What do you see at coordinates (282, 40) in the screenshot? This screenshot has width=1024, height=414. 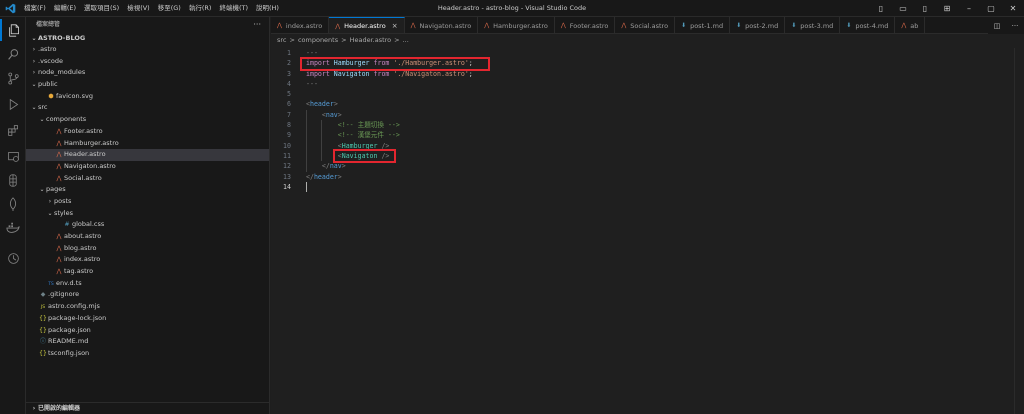 I see `breadcrumb-item: src` at bounding box center [282, 40].